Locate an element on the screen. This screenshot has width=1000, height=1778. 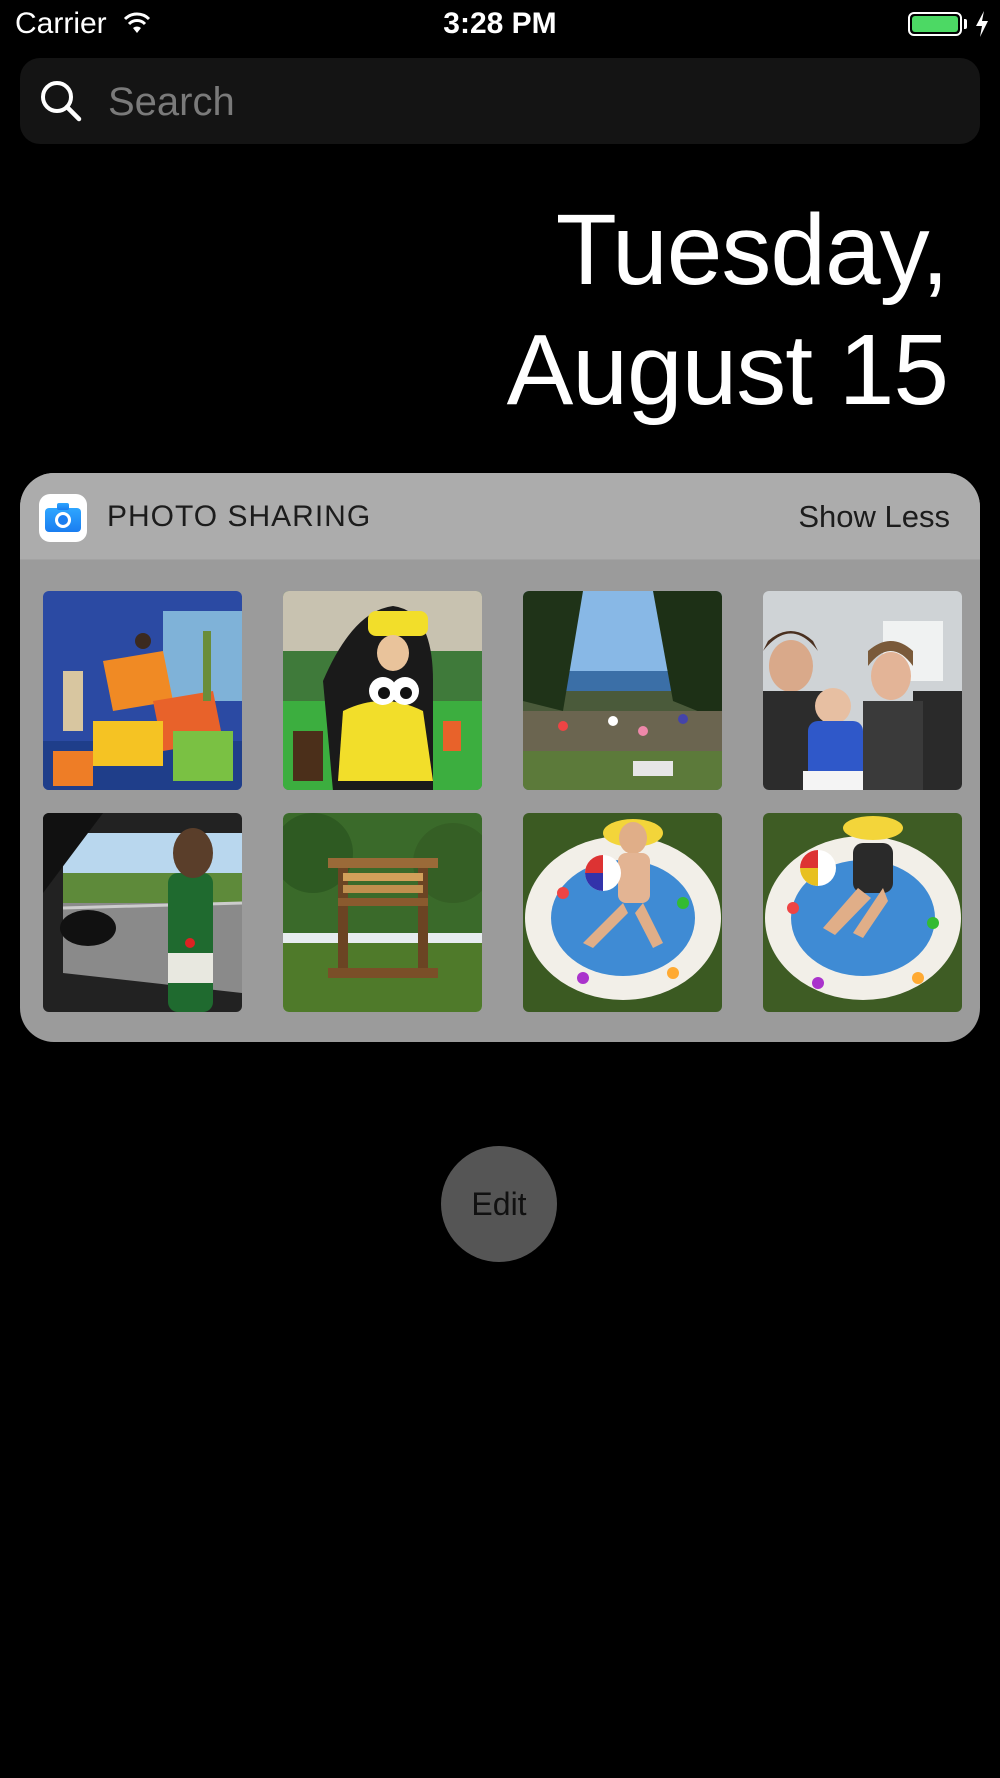
show-less-button: Show Less is located at coordinates (874, 517).